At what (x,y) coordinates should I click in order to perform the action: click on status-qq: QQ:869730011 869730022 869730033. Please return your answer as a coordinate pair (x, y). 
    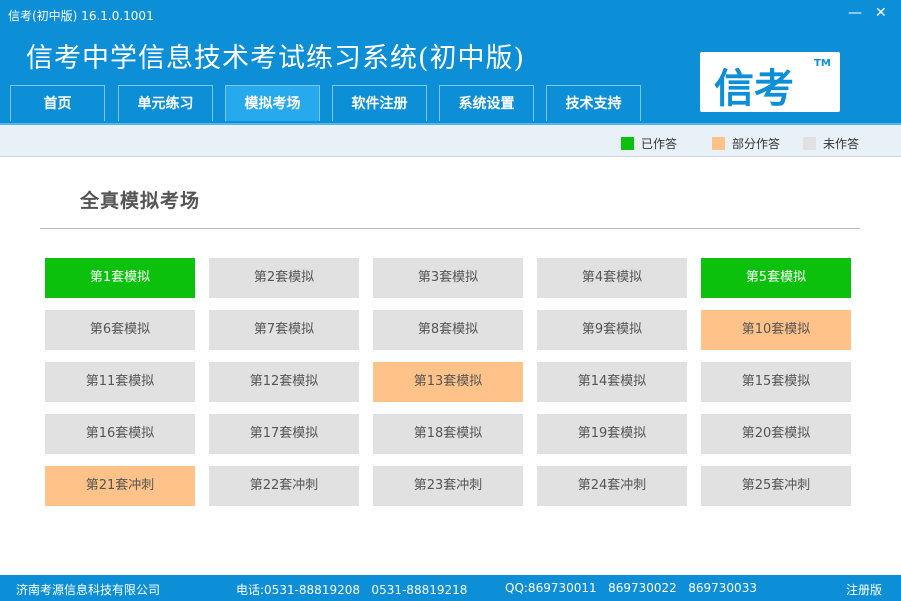
    Looking at the image, I should click on (631, 588).